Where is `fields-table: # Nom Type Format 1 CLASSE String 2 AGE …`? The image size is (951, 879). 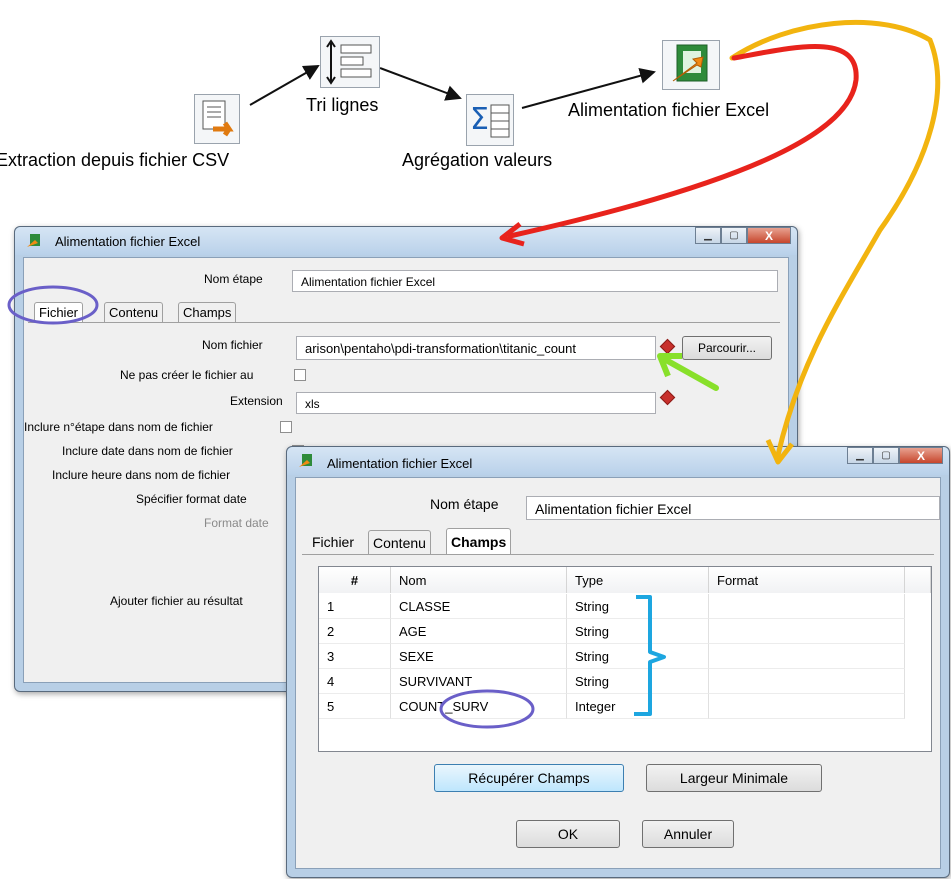
fields-table: # Nom Type Format 1 CLASSE String 2 AGE … is located at coordinates (625, 659).